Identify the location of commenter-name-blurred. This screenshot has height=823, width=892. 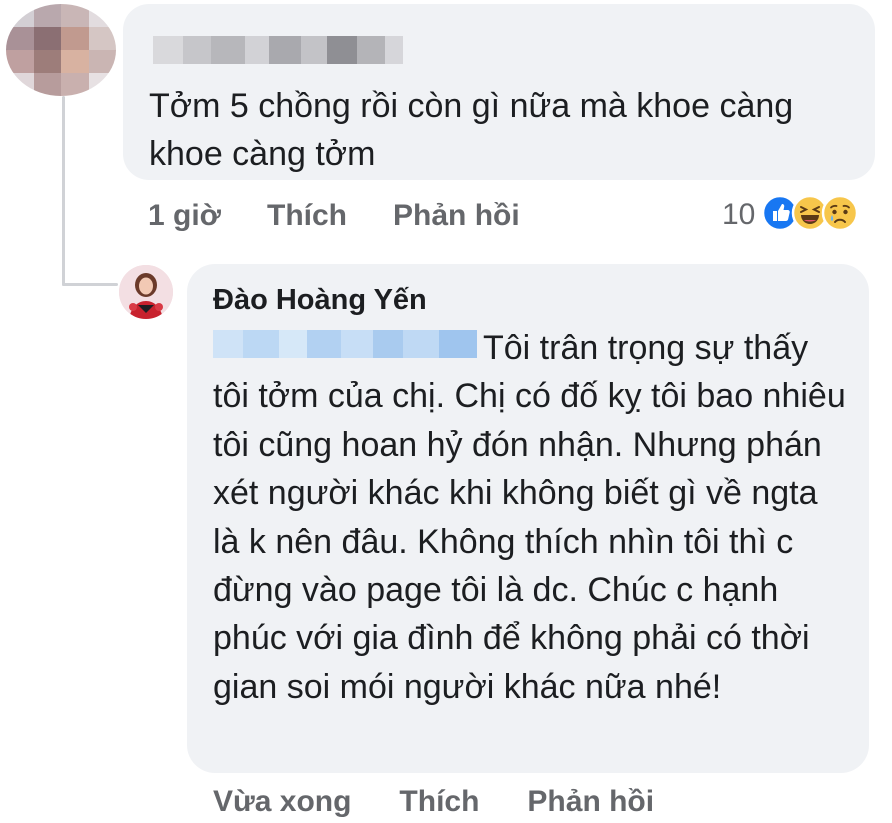
(278, 50).